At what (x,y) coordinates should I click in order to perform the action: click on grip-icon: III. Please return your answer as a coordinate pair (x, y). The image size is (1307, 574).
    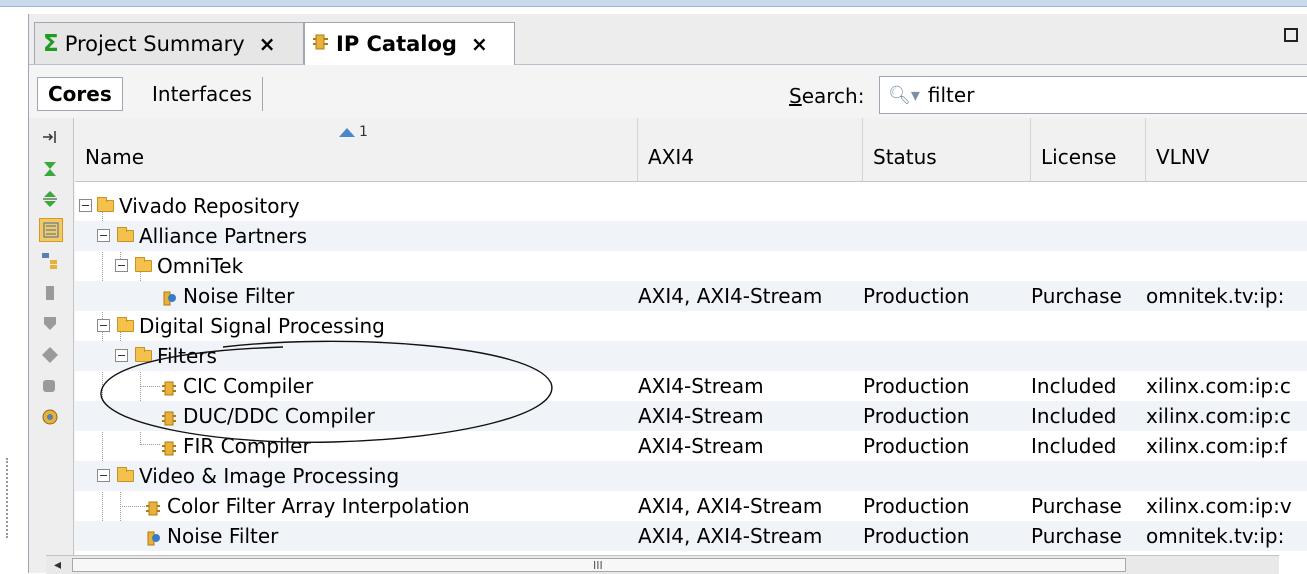
    Looking at the image, I should click on (598, 565).